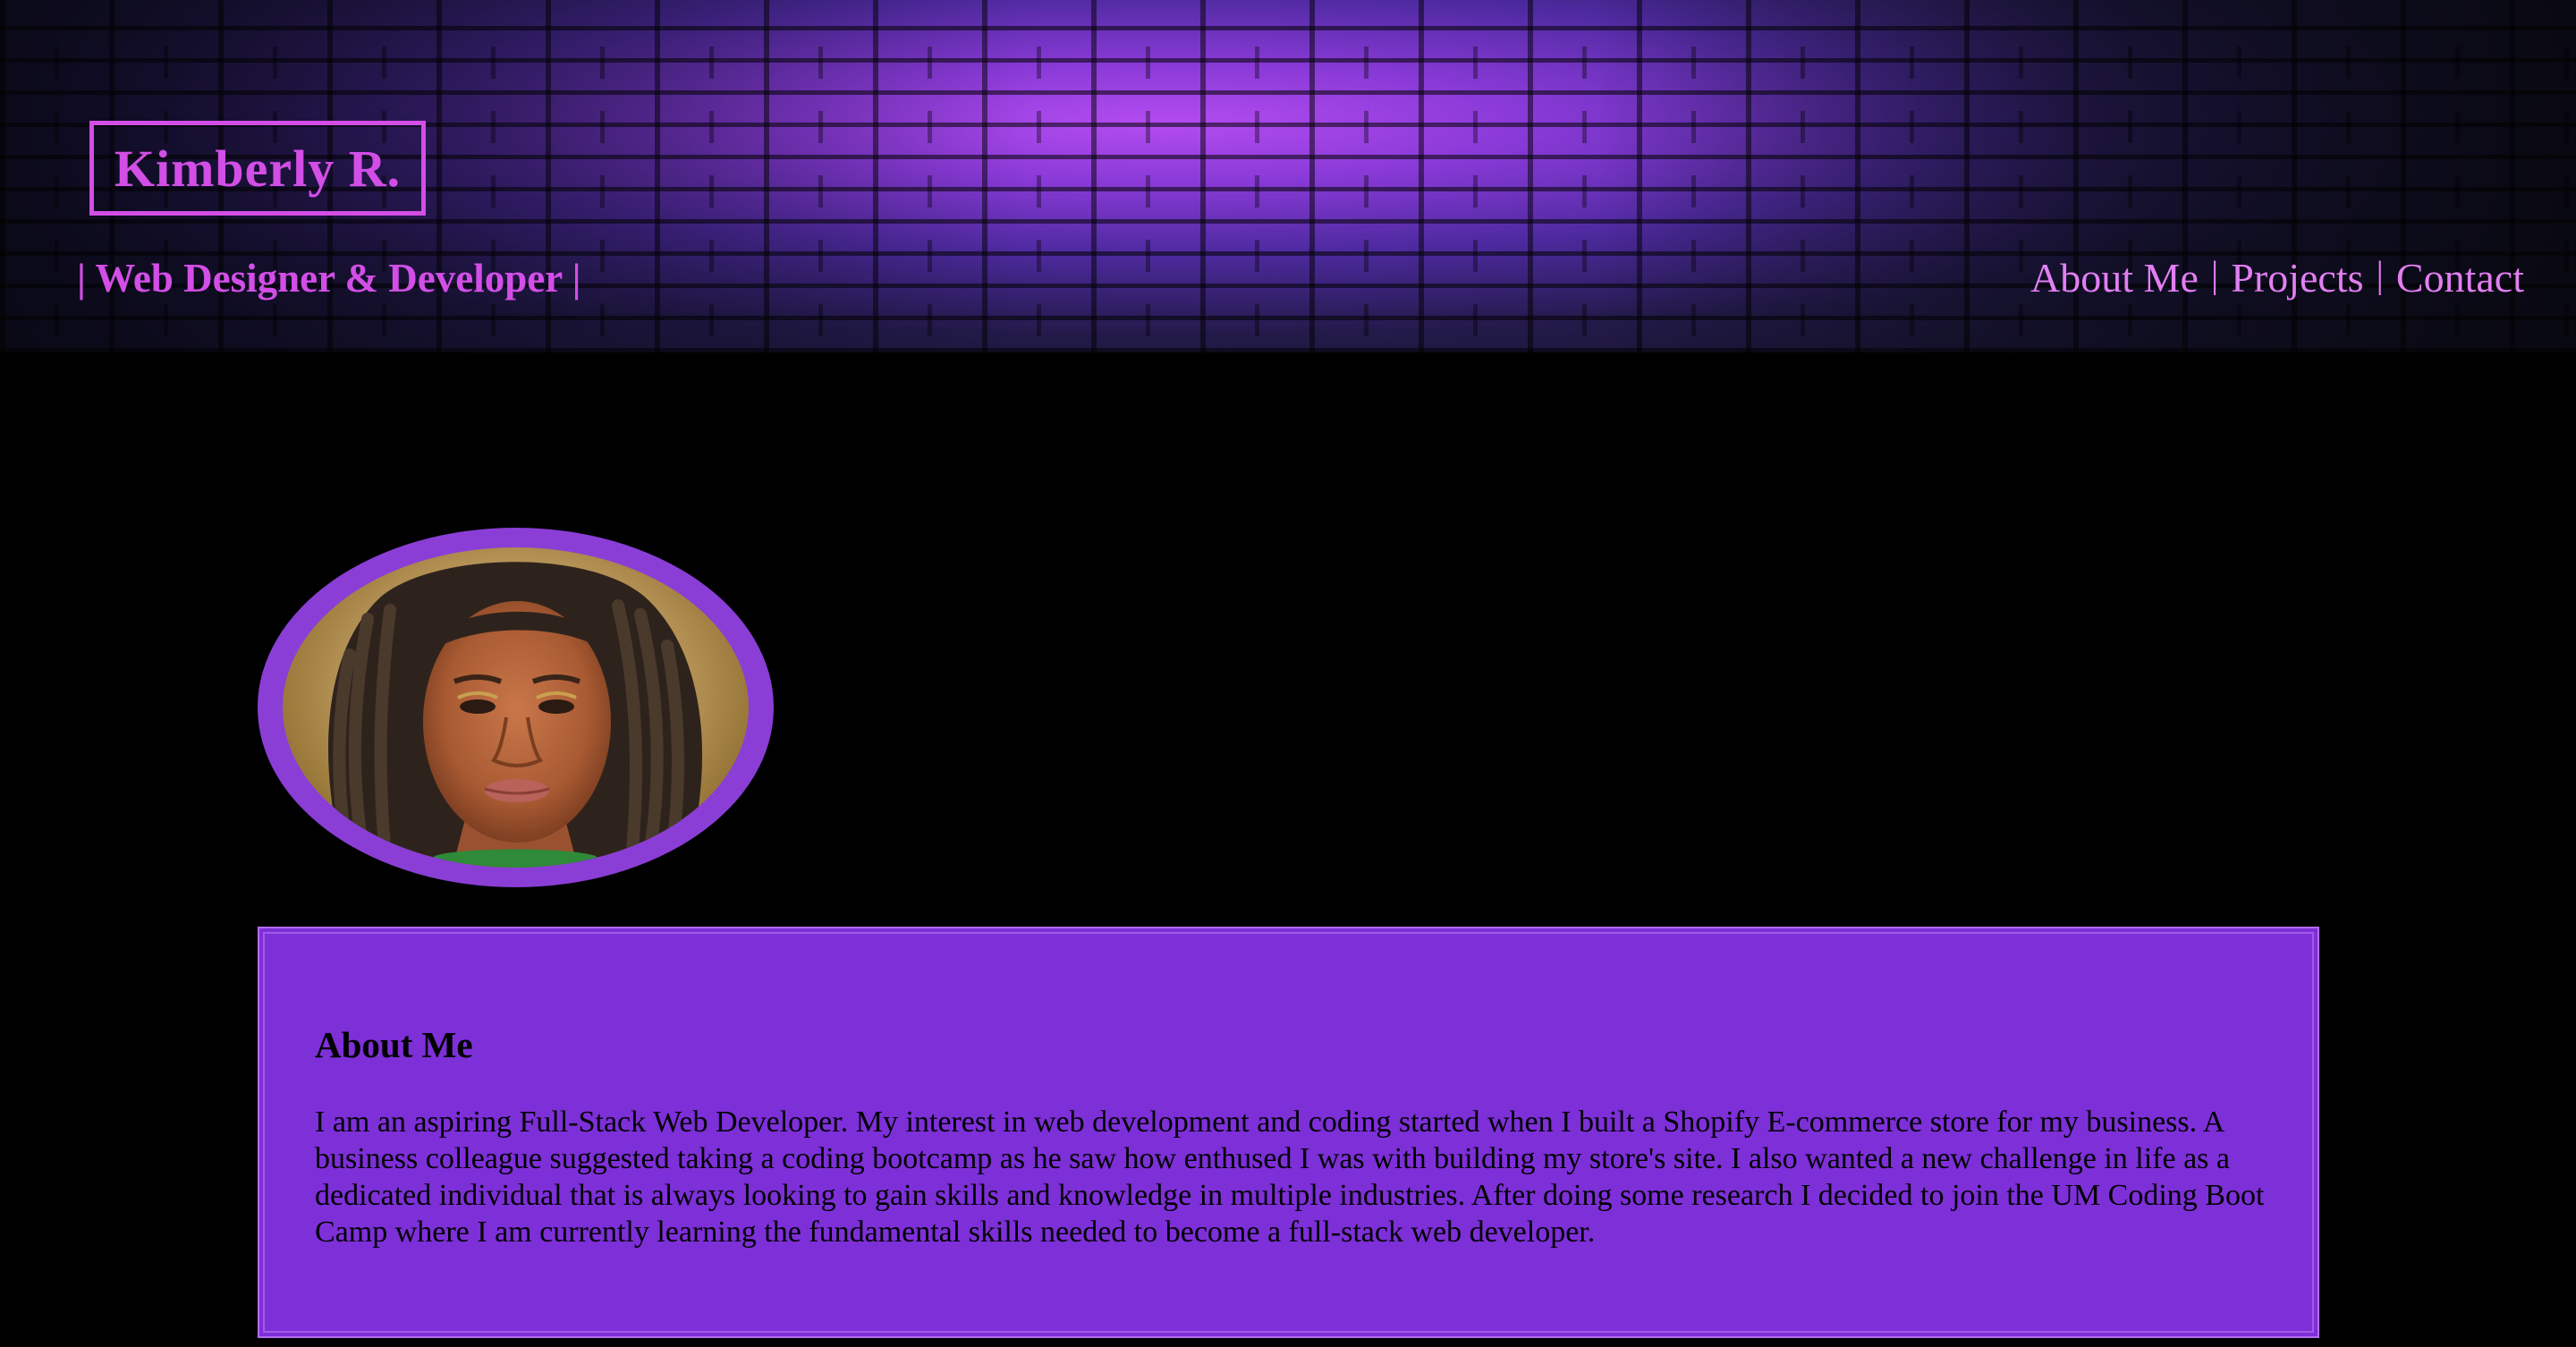 The width and height of the screenshot is (2576, 1347). Describe the element at coordinates (329, 278) in the screenshot. I see `tagline: | Web Designer & Developer |` at that location.